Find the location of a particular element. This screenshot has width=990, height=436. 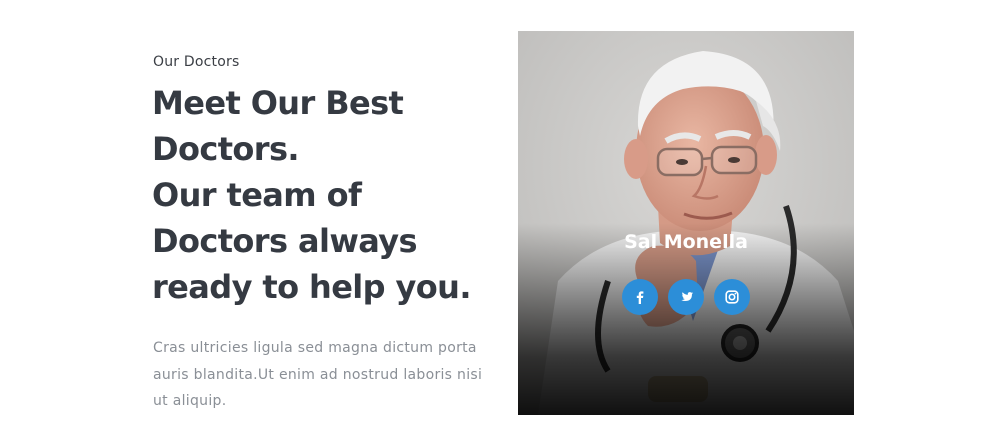

headline-line: Doctors always is located at coordinates (285, 241).